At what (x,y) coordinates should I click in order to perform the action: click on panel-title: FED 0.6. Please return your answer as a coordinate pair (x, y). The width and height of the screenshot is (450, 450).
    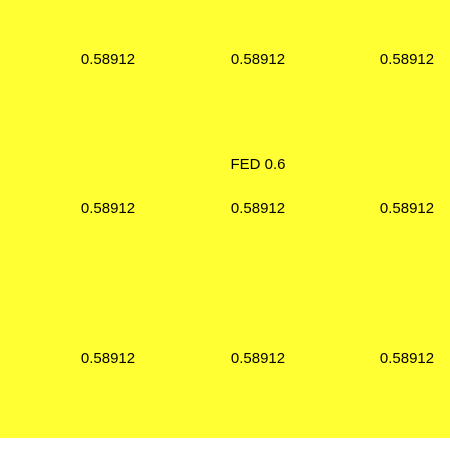
    Looking at the image, I should click on (258, 164).